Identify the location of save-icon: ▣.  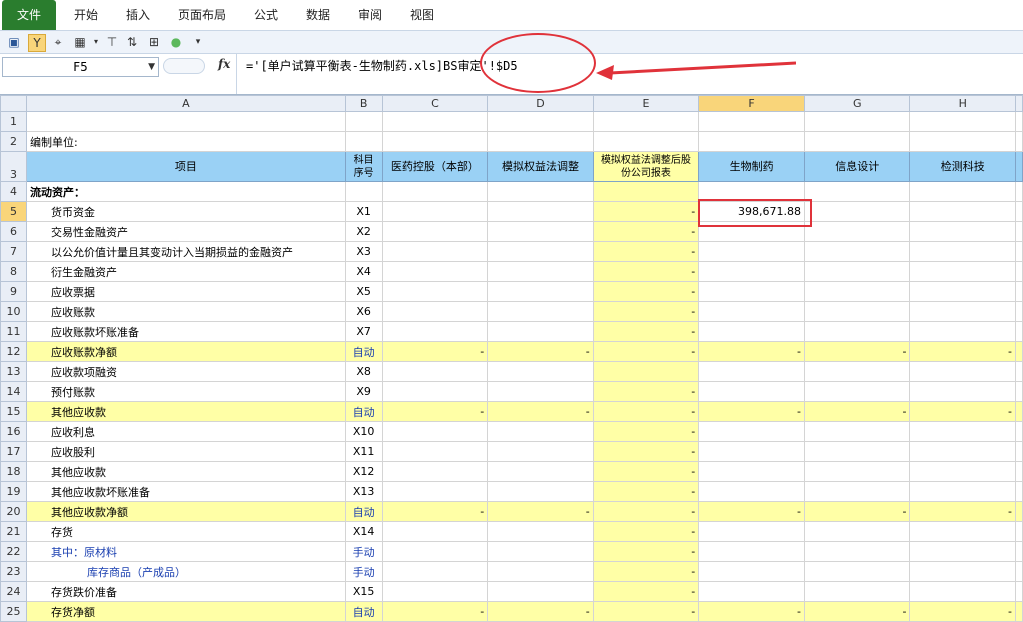
(14, 42).